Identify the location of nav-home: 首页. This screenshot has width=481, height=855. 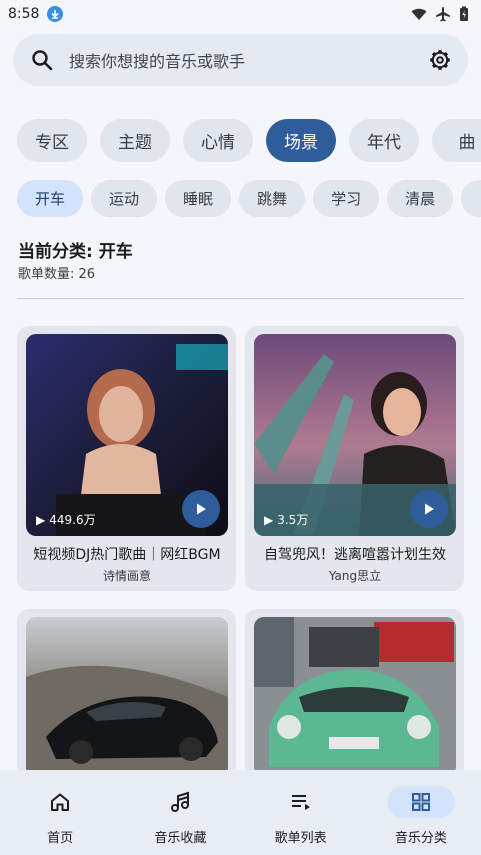
(60, 812).